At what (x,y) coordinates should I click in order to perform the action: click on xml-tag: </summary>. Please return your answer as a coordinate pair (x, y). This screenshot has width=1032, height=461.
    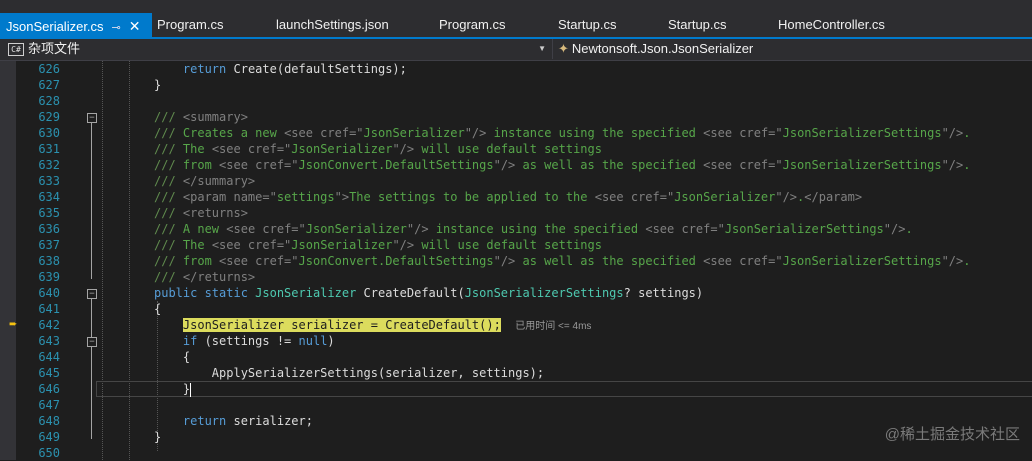
    Looking at the image, I should click on (219, 181).